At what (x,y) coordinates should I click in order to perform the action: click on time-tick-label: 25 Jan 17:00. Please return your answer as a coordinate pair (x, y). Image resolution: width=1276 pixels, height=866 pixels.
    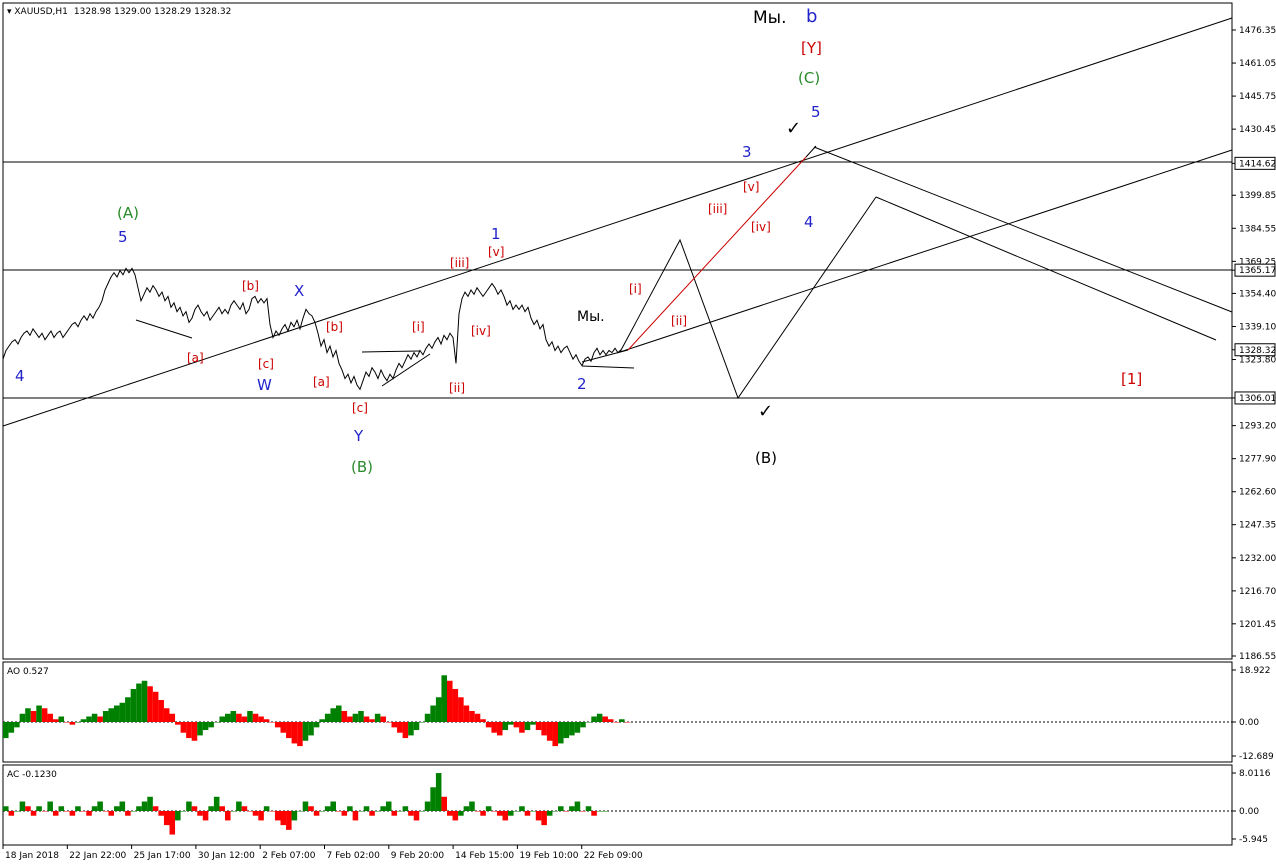
    Looking at the image, I should click on (162, 856).